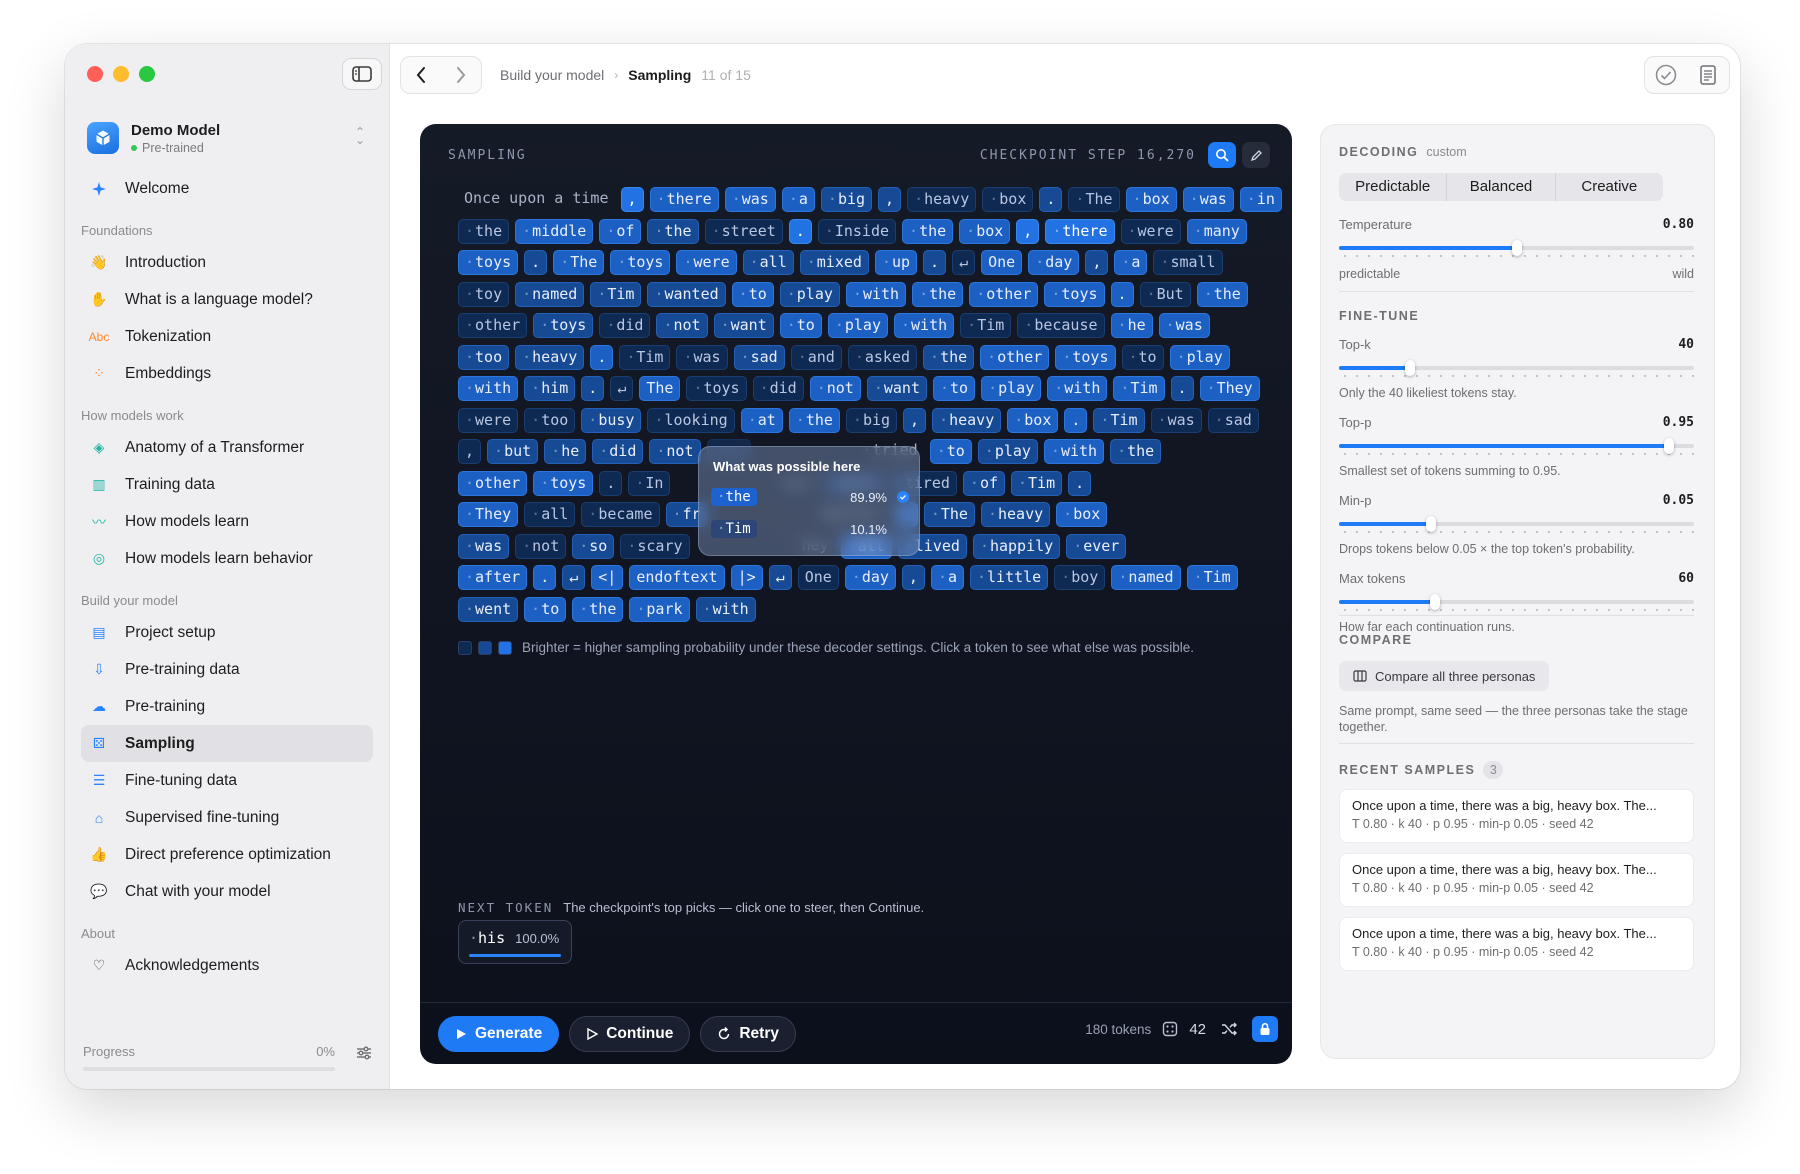  I want to click on sidebar-item-project-setup: ▤ Project setup, so click(227, 632).